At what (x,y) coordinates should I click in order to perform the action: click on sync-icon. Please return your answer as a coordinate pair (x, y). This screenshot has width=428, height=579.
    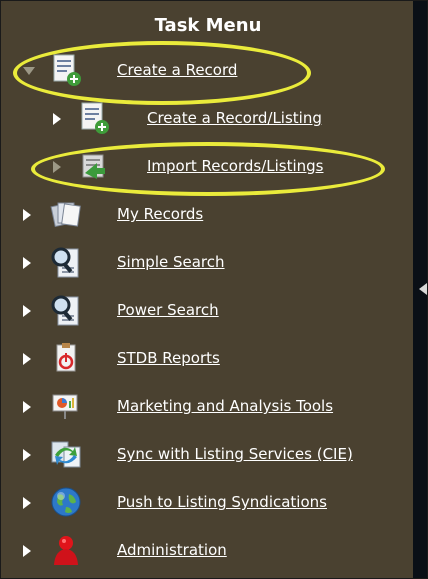
    Looking at the image, I should click on (66, 454).